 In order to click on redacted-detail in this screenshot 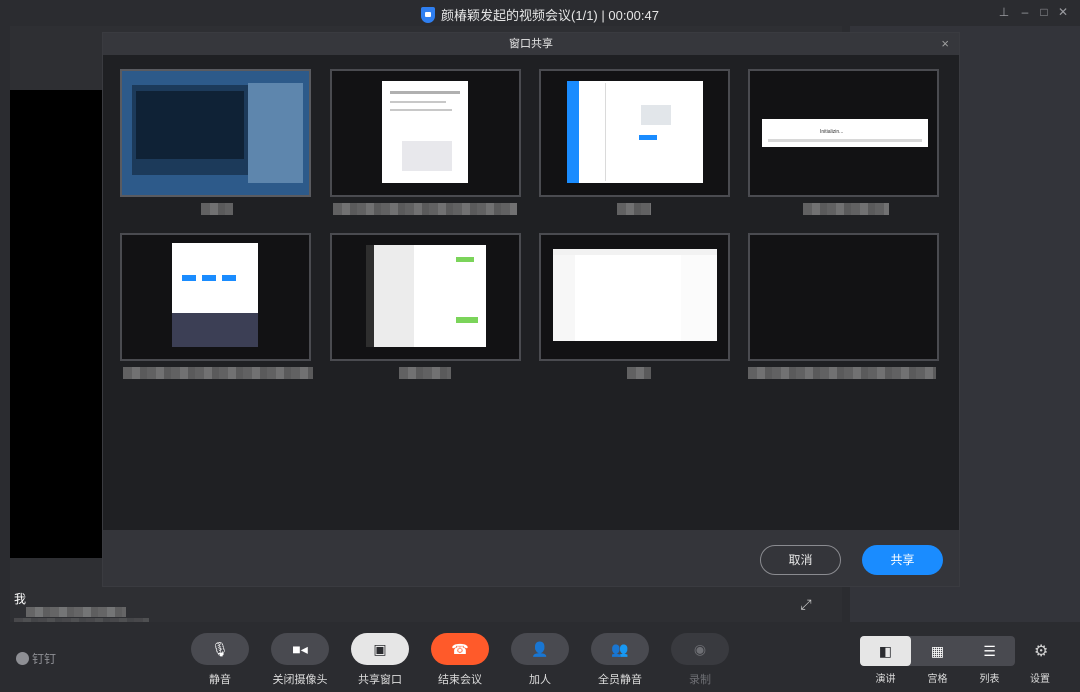, I will do `click(81, 620)`.